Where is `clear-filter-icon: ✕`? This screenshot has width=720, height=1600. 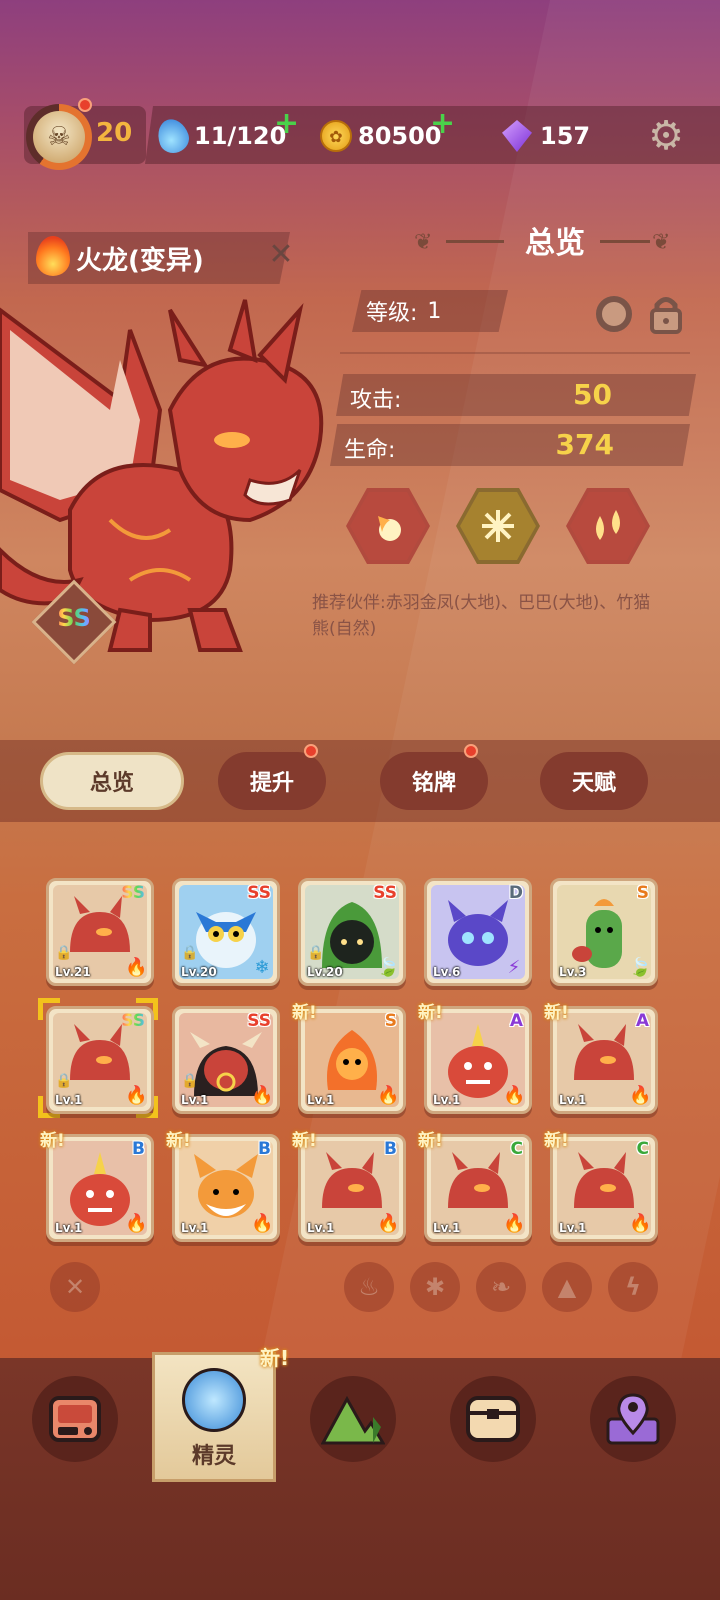
clear-filter-icon: ✕ is located at coordinates (75, 1287).